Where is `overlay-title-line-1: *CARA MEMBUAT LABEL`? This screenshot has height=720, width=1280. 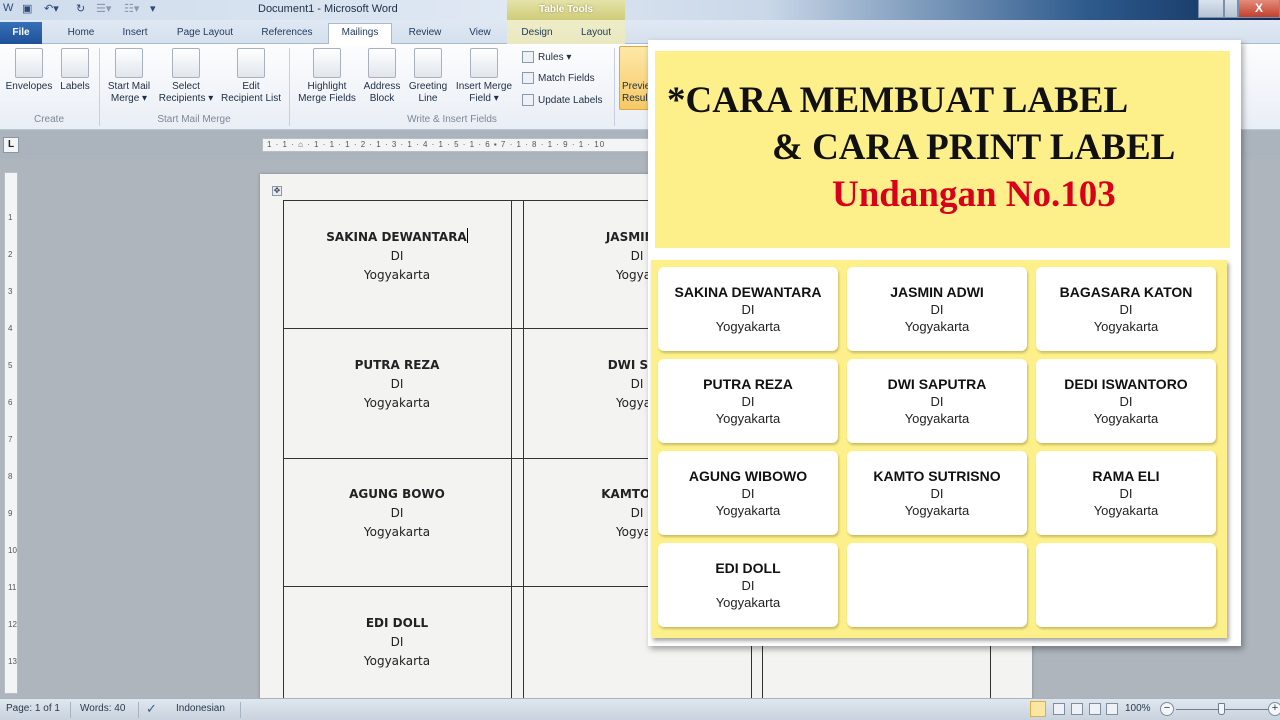
overlay-title-line-1: *CARA MEMBUAT LABEL is located at coordinates (898, 100).